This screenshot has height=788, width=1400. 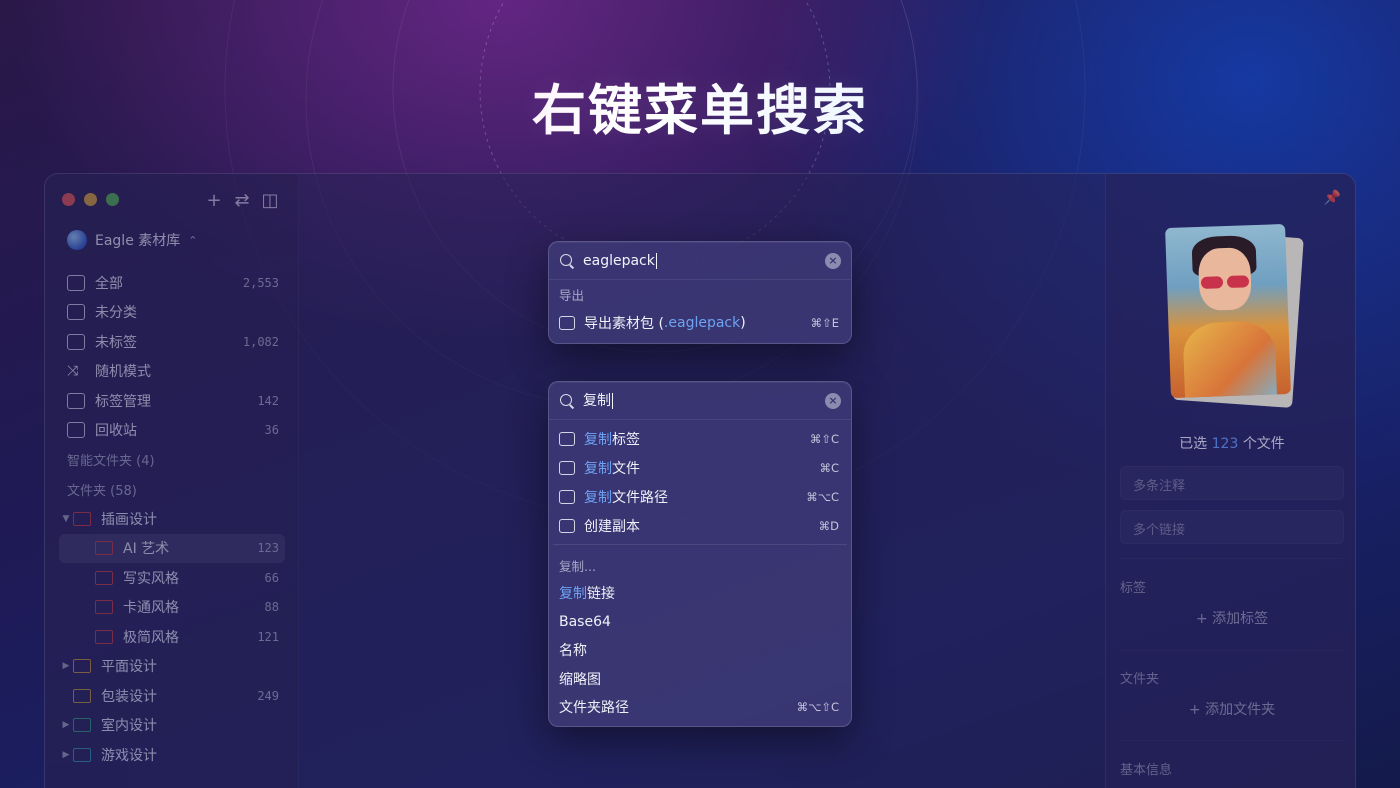 What do you see at coordinates (700, 679) in the screenshot?
I see `menu-item-copy-thumbnail: 缩略图` at bounding box center [700, 679].